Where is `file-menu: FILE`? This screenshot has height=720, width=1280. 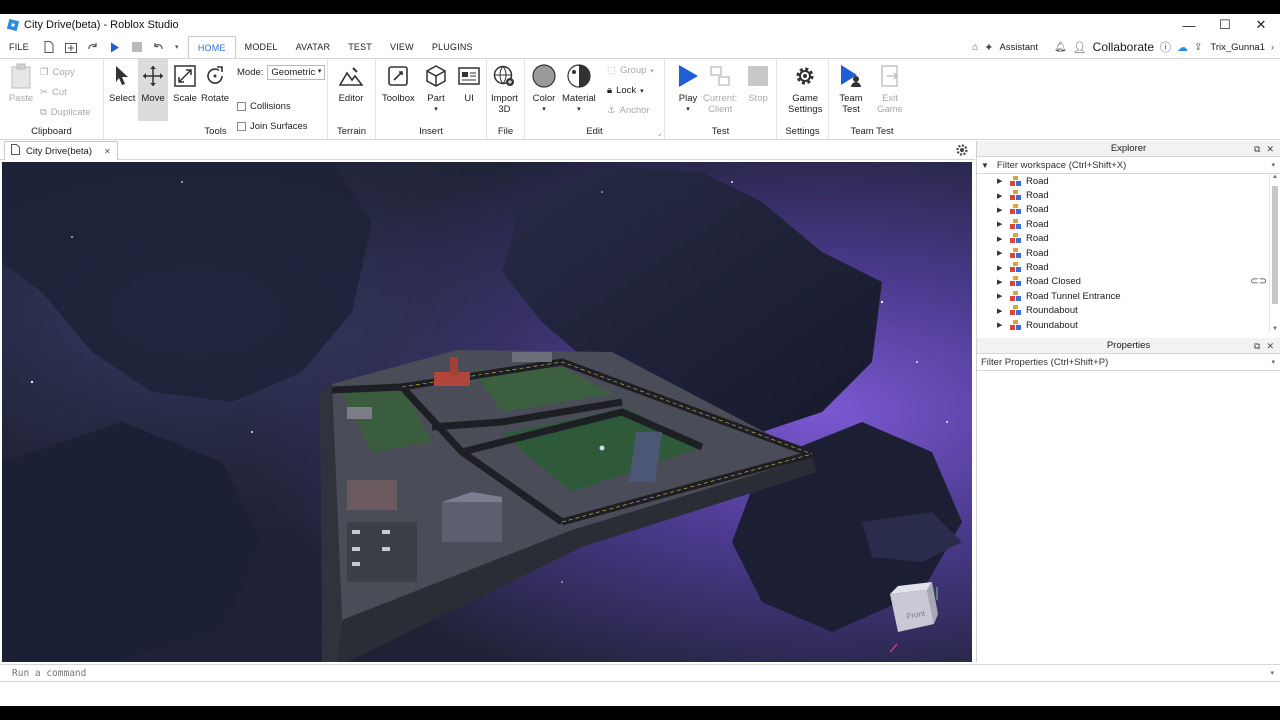
file-menu: FILE is located at coordinates (19, 47).